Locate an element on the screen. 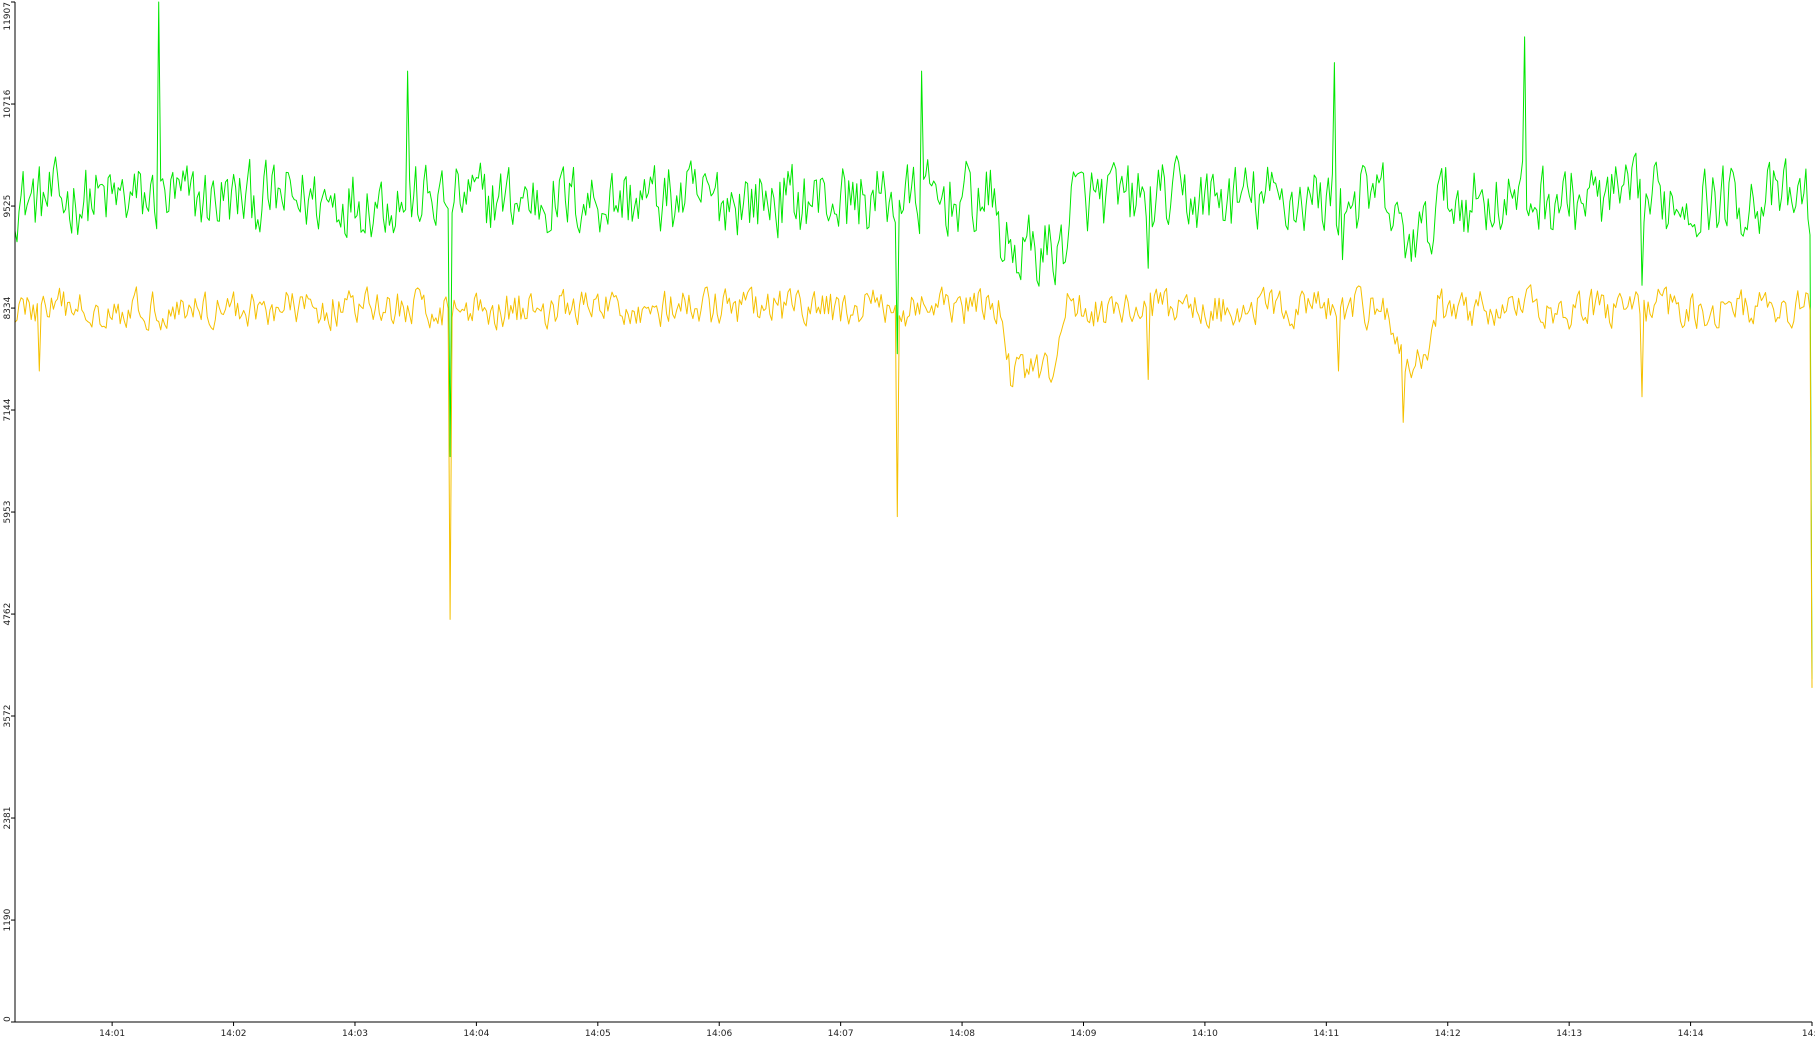 The image size is (1815, 1044). y-tick-label: 1190 is located at coordinates (8, 919).